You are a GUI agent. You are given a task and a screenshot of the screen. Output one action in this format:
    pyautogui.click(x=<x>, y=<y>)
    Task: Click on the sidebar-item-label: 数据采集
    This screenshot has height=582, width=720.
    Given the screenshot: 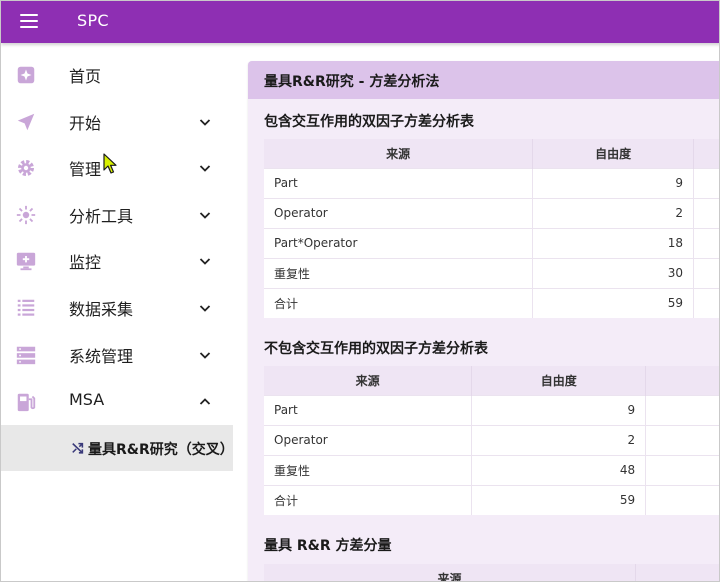 What is the action you would take?
    pyautogui.click(x=101, y=309)
    